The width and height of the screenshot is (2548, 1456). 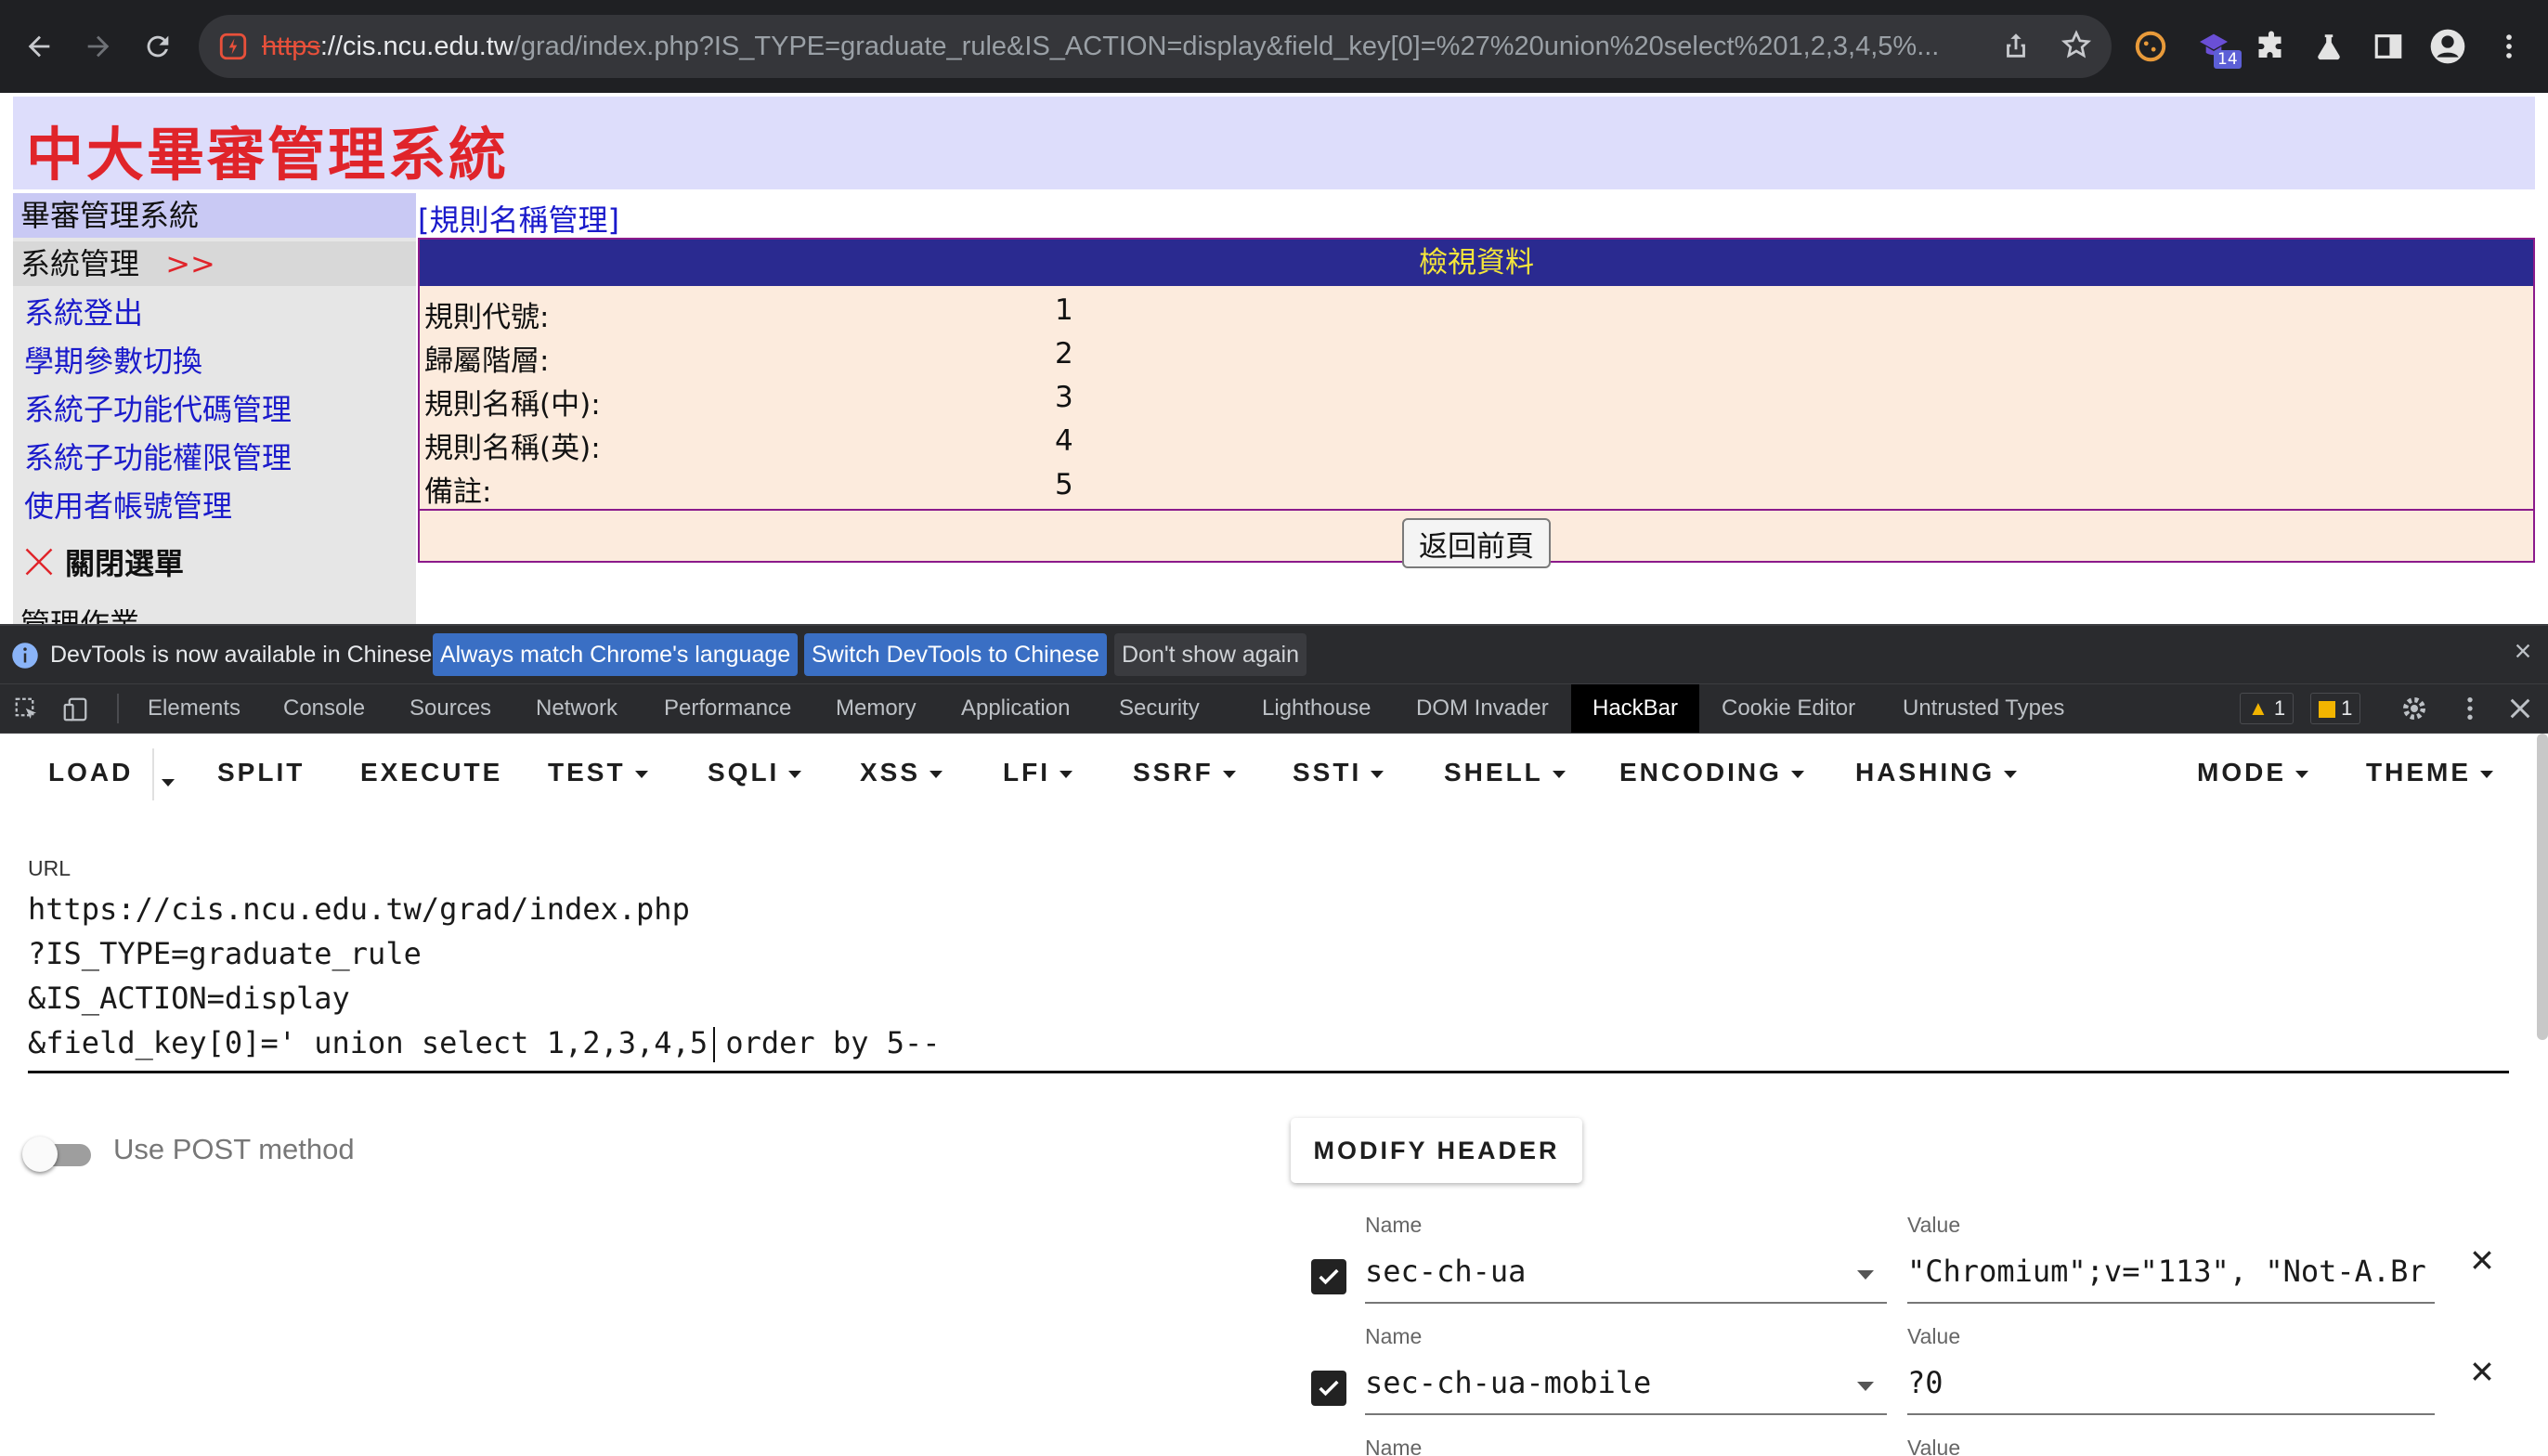 What do you see at coordinates (755, 772) in the screenshot?
I see `sqli-menu-button: SQLI` at bounding box center [755, 772].